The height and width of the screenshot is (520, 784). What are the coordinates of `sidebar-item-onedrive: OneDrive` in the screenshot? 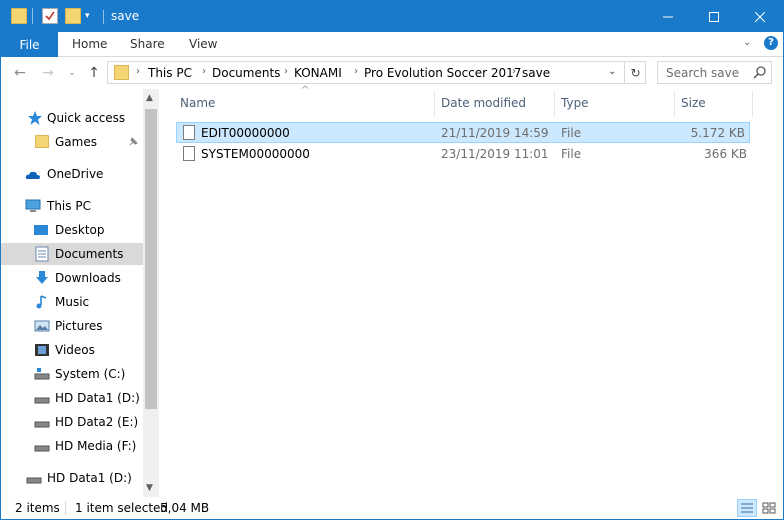 It's located at (72, 174).